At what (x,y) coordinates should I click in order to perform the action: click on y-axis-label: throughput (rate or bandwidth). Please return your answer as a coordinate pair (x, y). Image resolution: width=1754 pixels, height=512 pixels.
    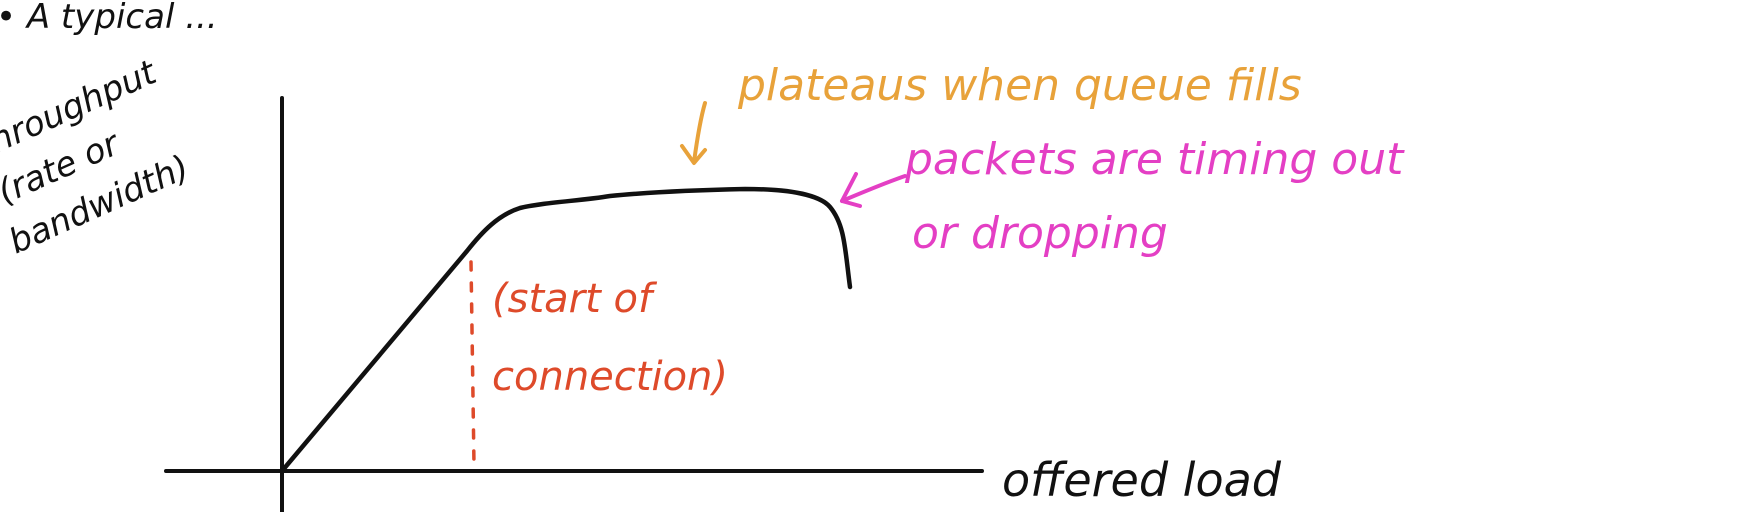
    Looking at the image, I should click on (97, 157).